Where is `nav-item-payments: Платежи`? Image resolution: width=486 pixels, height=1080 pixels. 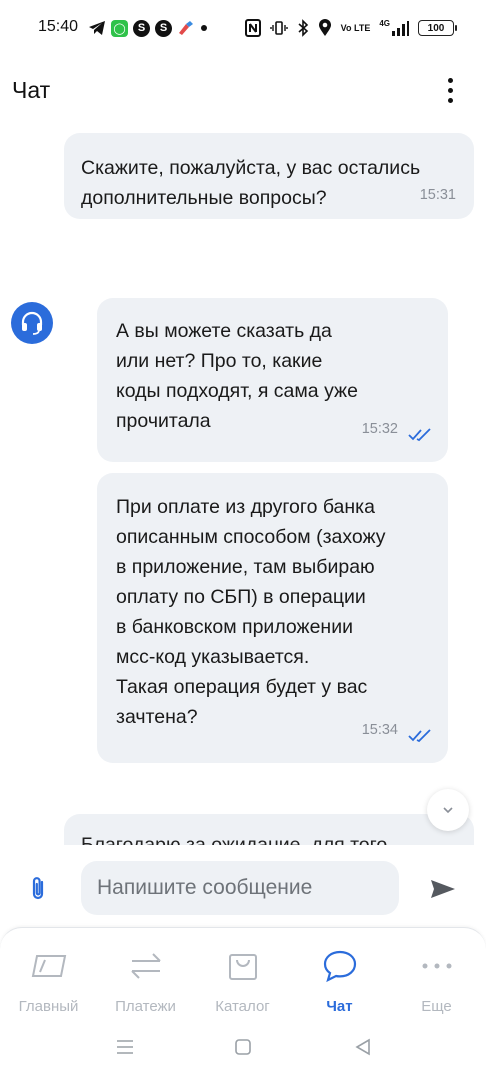 nav-item-payments: Платежи is located at coordinates (145, 981).